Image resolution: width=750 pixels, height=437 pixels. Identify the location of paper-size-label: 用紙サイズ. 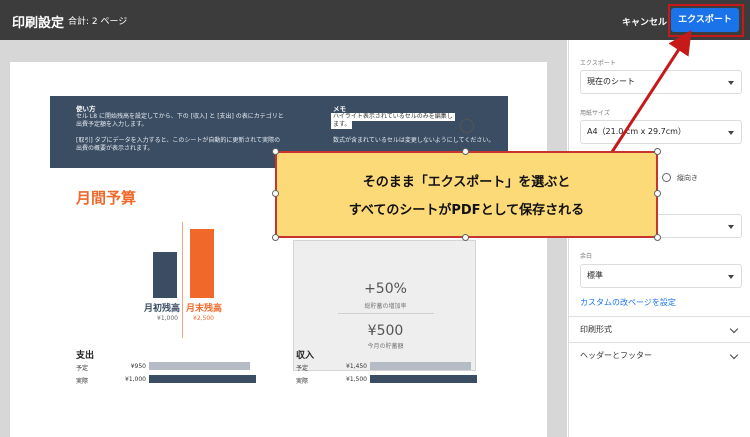
(595, 113).